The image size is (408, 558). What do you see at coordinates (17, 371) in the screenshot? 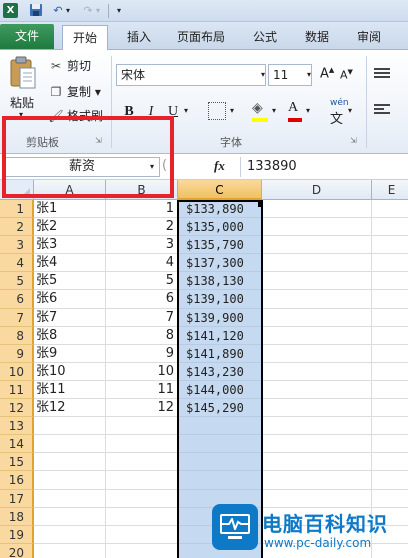
I see `row-header: 10` at bounding box center [17, 371].